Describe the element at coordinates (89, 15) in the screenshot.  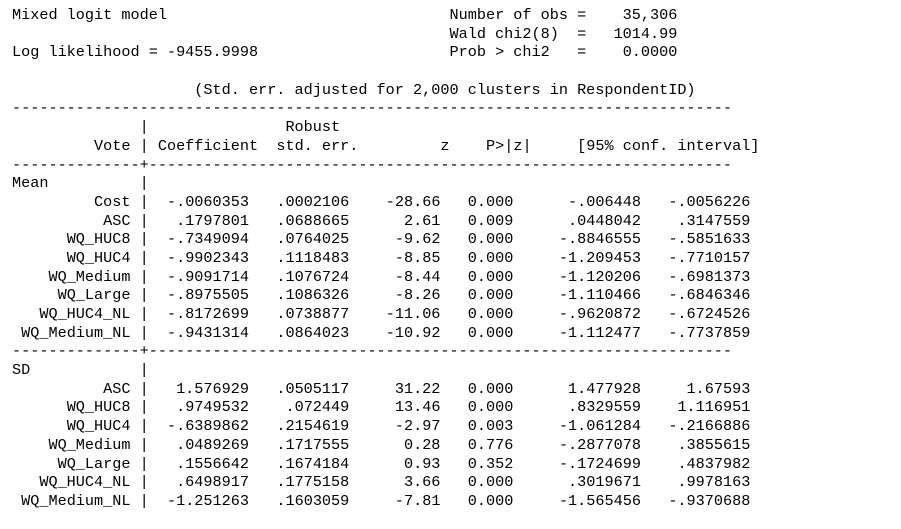
I see `model-title: Mixed logit model` at that location.